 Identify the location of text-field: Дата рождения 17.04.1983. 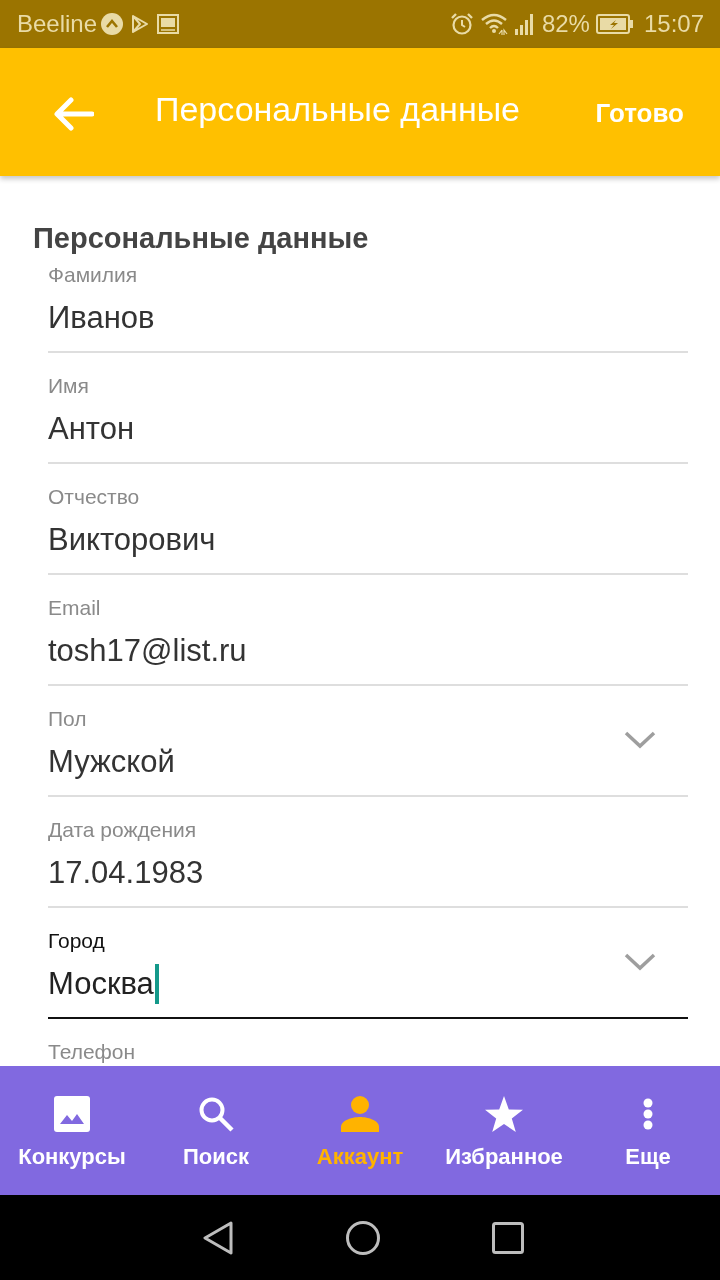
(368, 863).